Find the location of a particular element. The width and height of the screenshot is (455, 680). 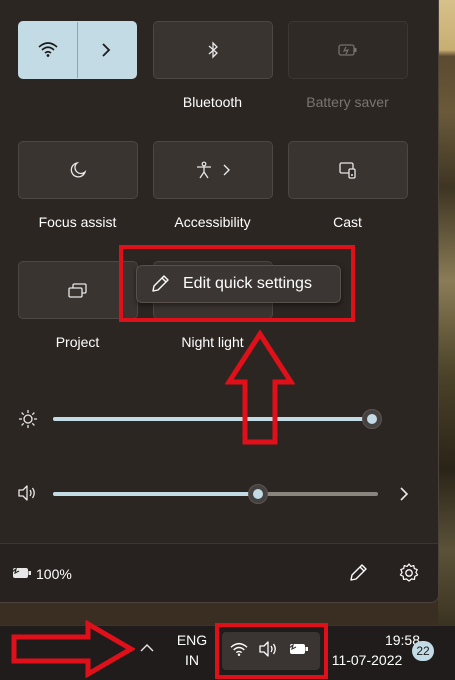

bluetooth-tile is located at coordinates (213, 50).